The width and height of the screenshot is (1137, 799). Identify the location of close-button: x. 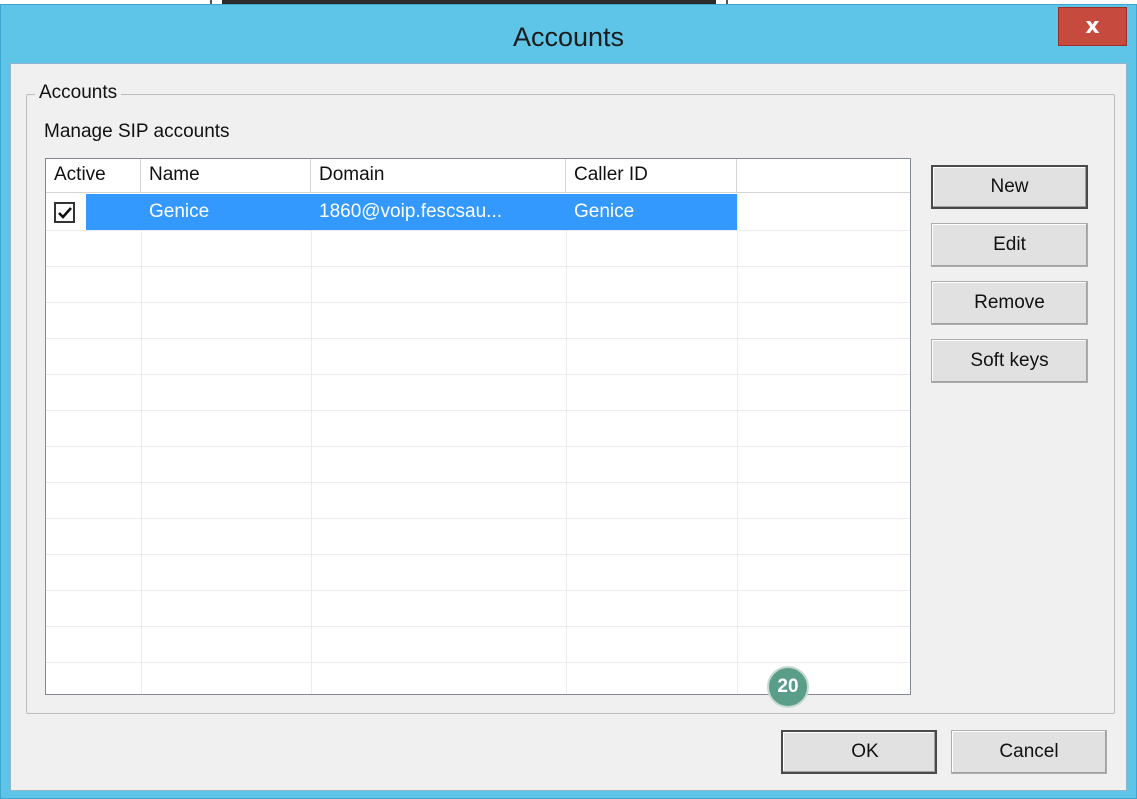
(1092, 26).